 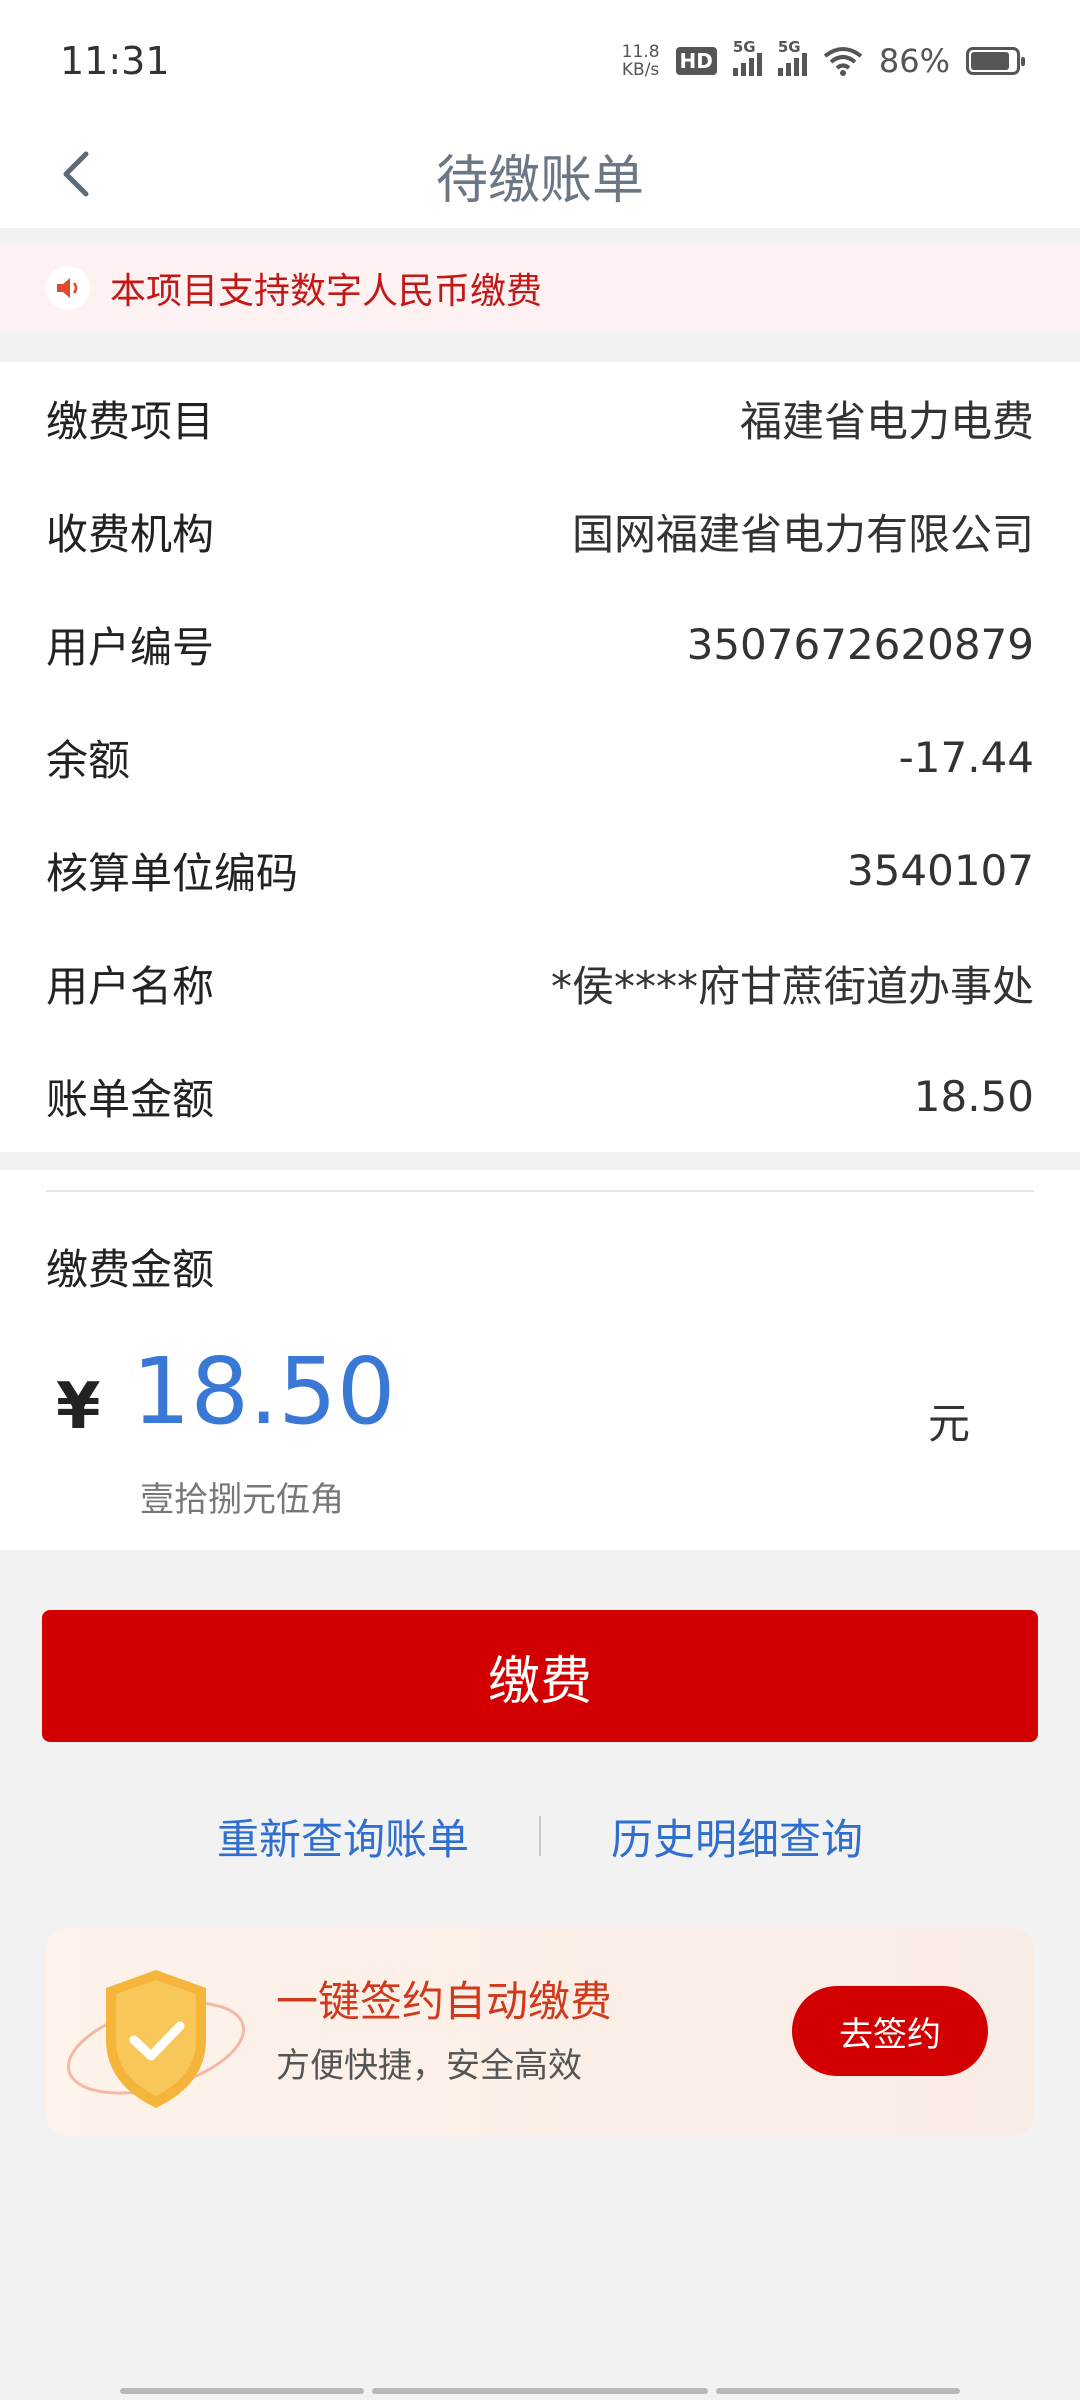 I want to click on battery-icon, so click(x=995, y=61).